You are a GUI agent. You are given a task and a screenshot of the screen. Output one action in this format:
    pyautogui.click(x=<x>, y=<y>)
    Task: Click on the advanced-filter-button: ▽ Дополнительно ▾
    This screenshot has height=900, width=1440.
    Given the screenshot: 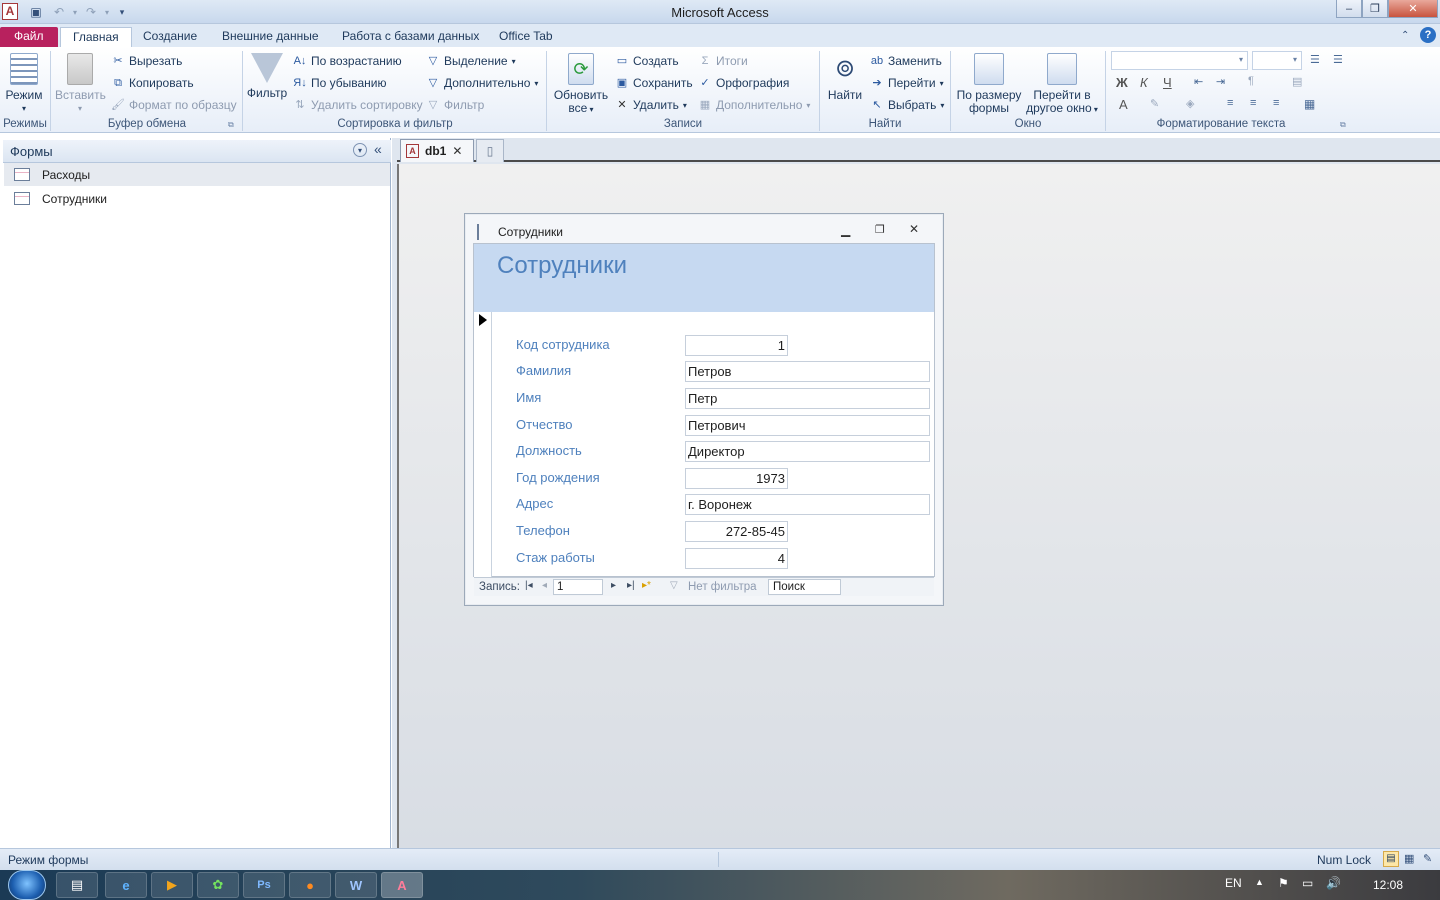 What is the action you would take?
    pyautogui.click(x=482, y=83)
    